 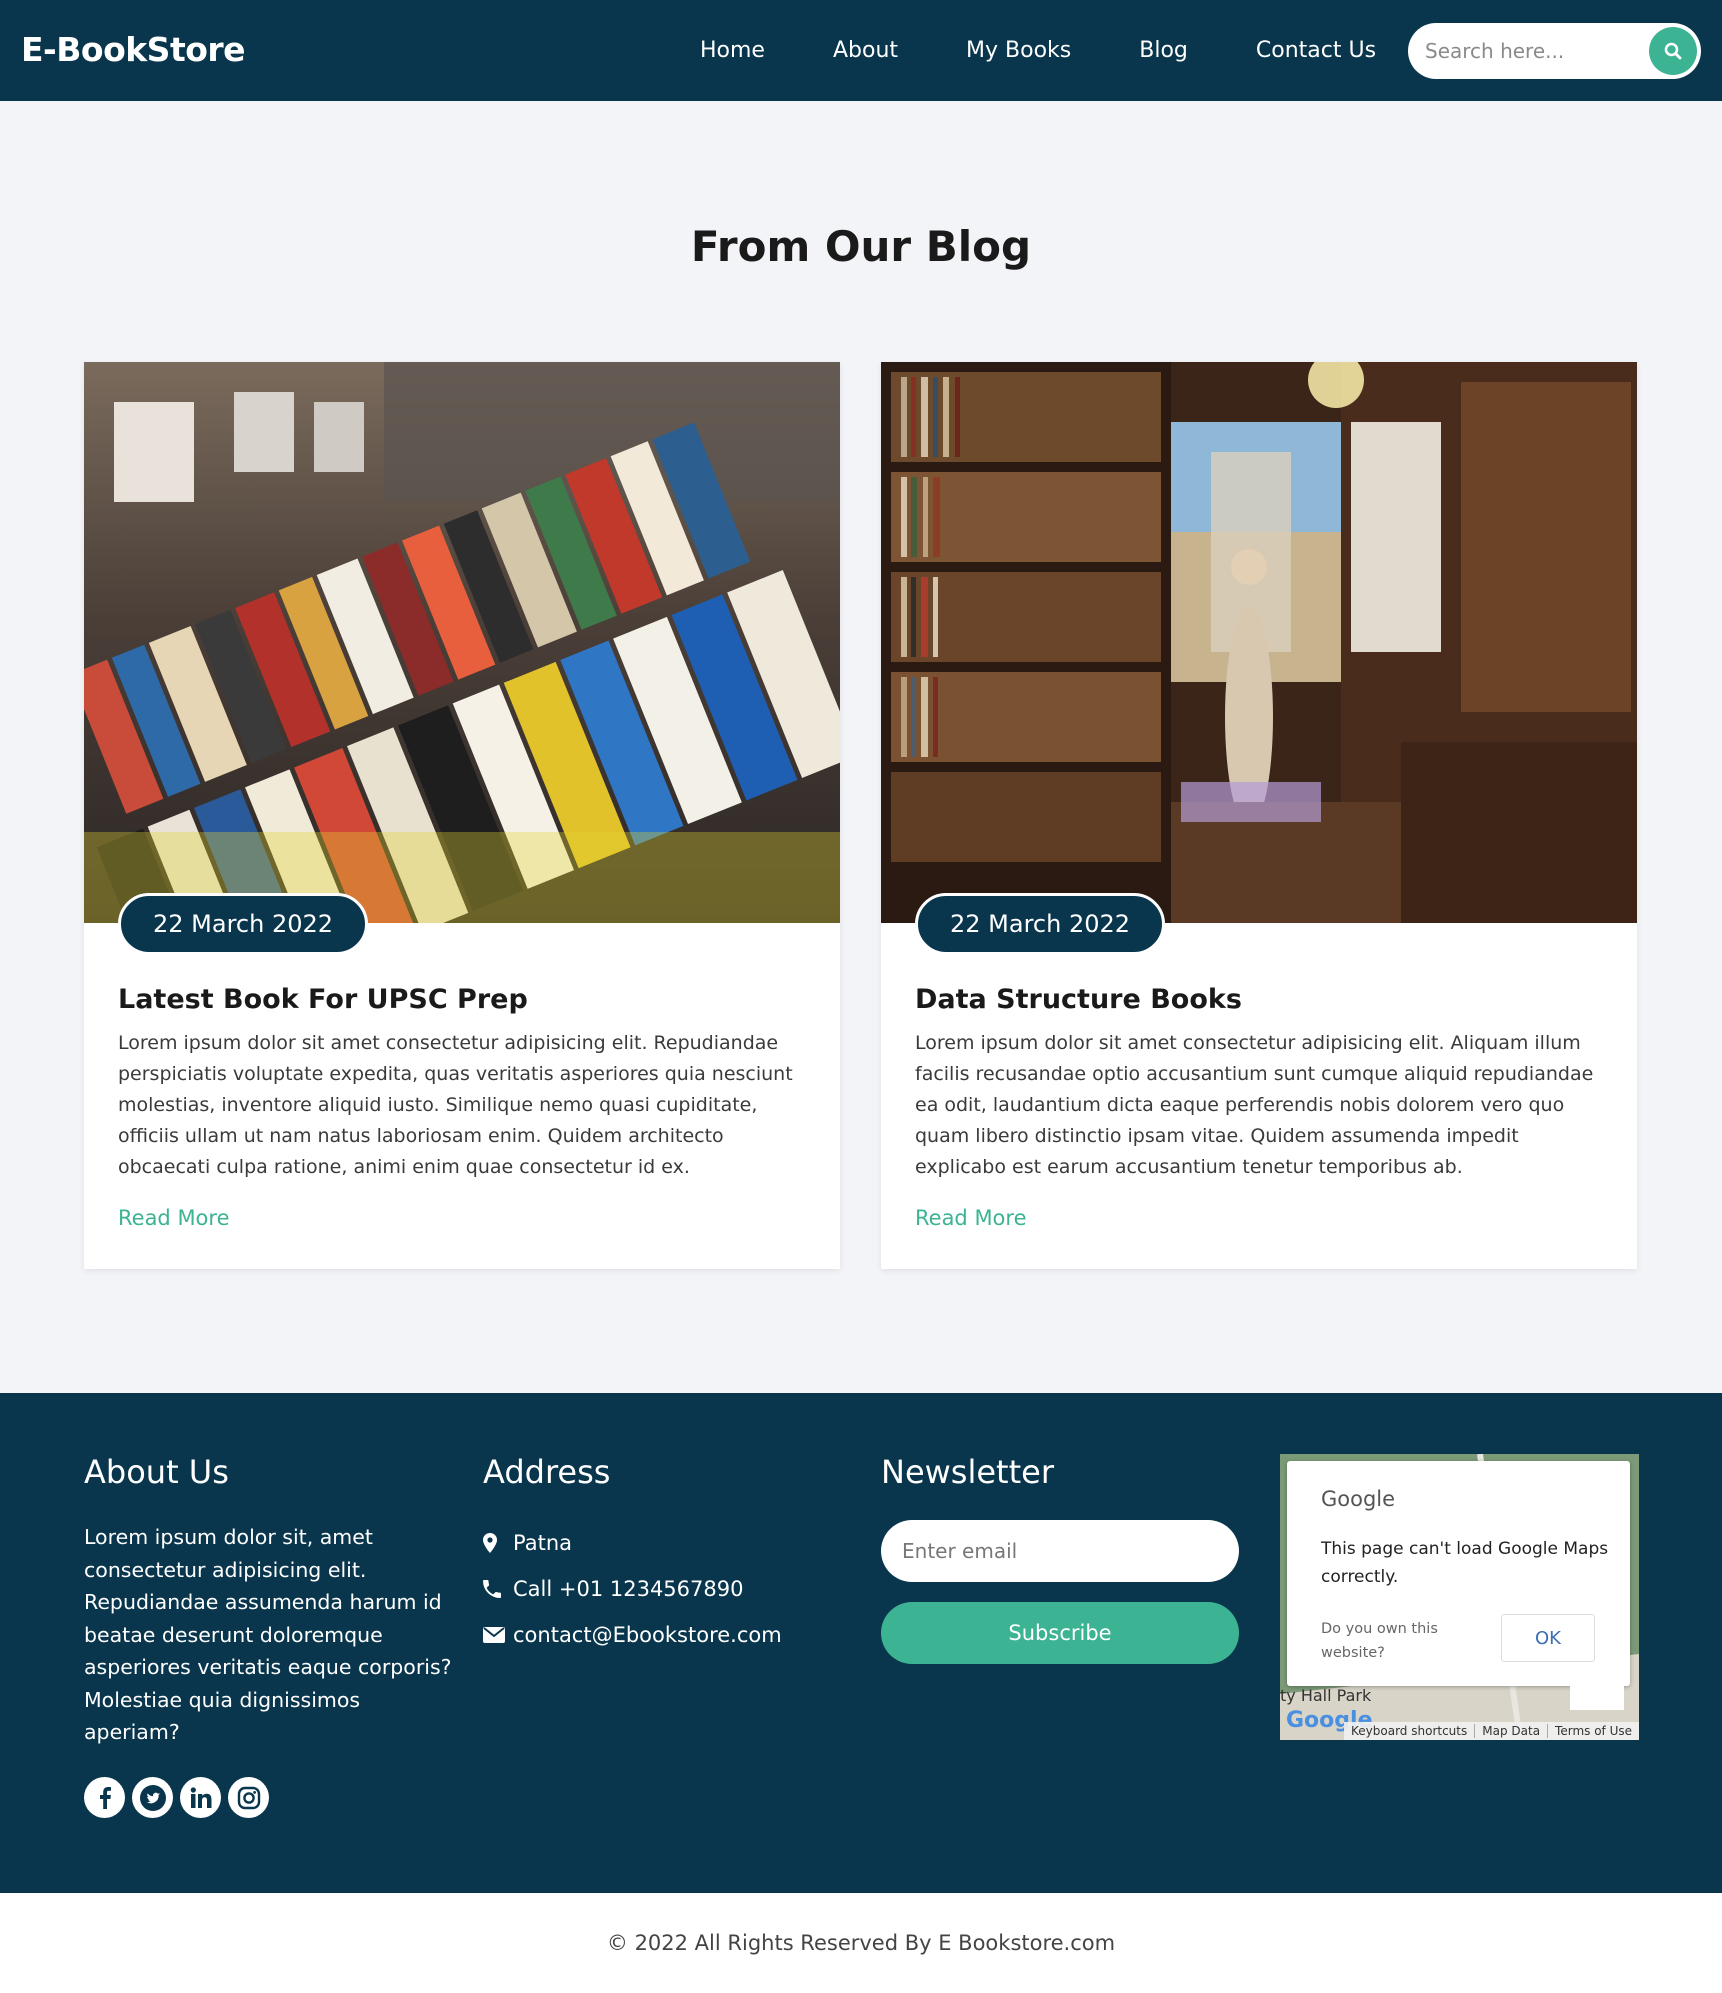 What do you see at coordinates (1510, 1731) in the screenshot?
I see `map-data-link: Map Data` at bounding box center [1510, 1731].